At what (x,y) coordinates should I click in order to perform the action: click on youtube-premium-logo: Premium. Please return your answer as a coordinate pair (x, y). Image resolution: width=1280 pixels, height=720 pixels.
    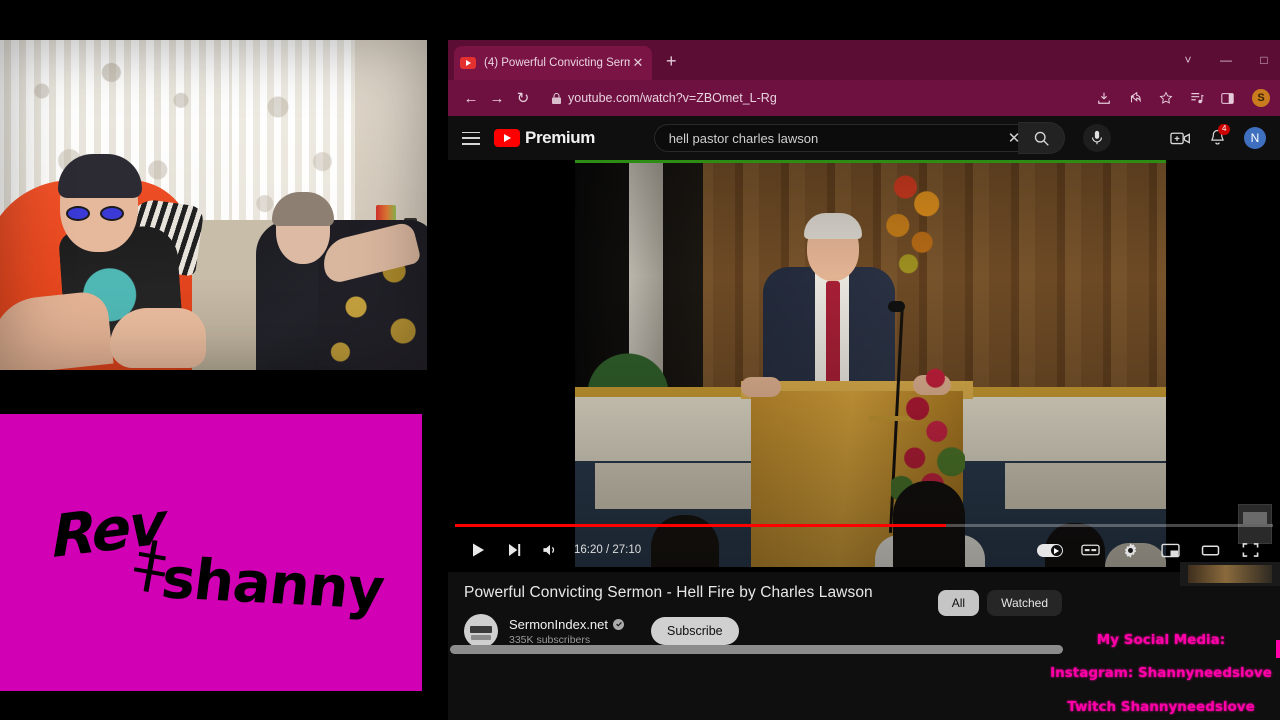
    Looking at the image, I should click on (544, 138).